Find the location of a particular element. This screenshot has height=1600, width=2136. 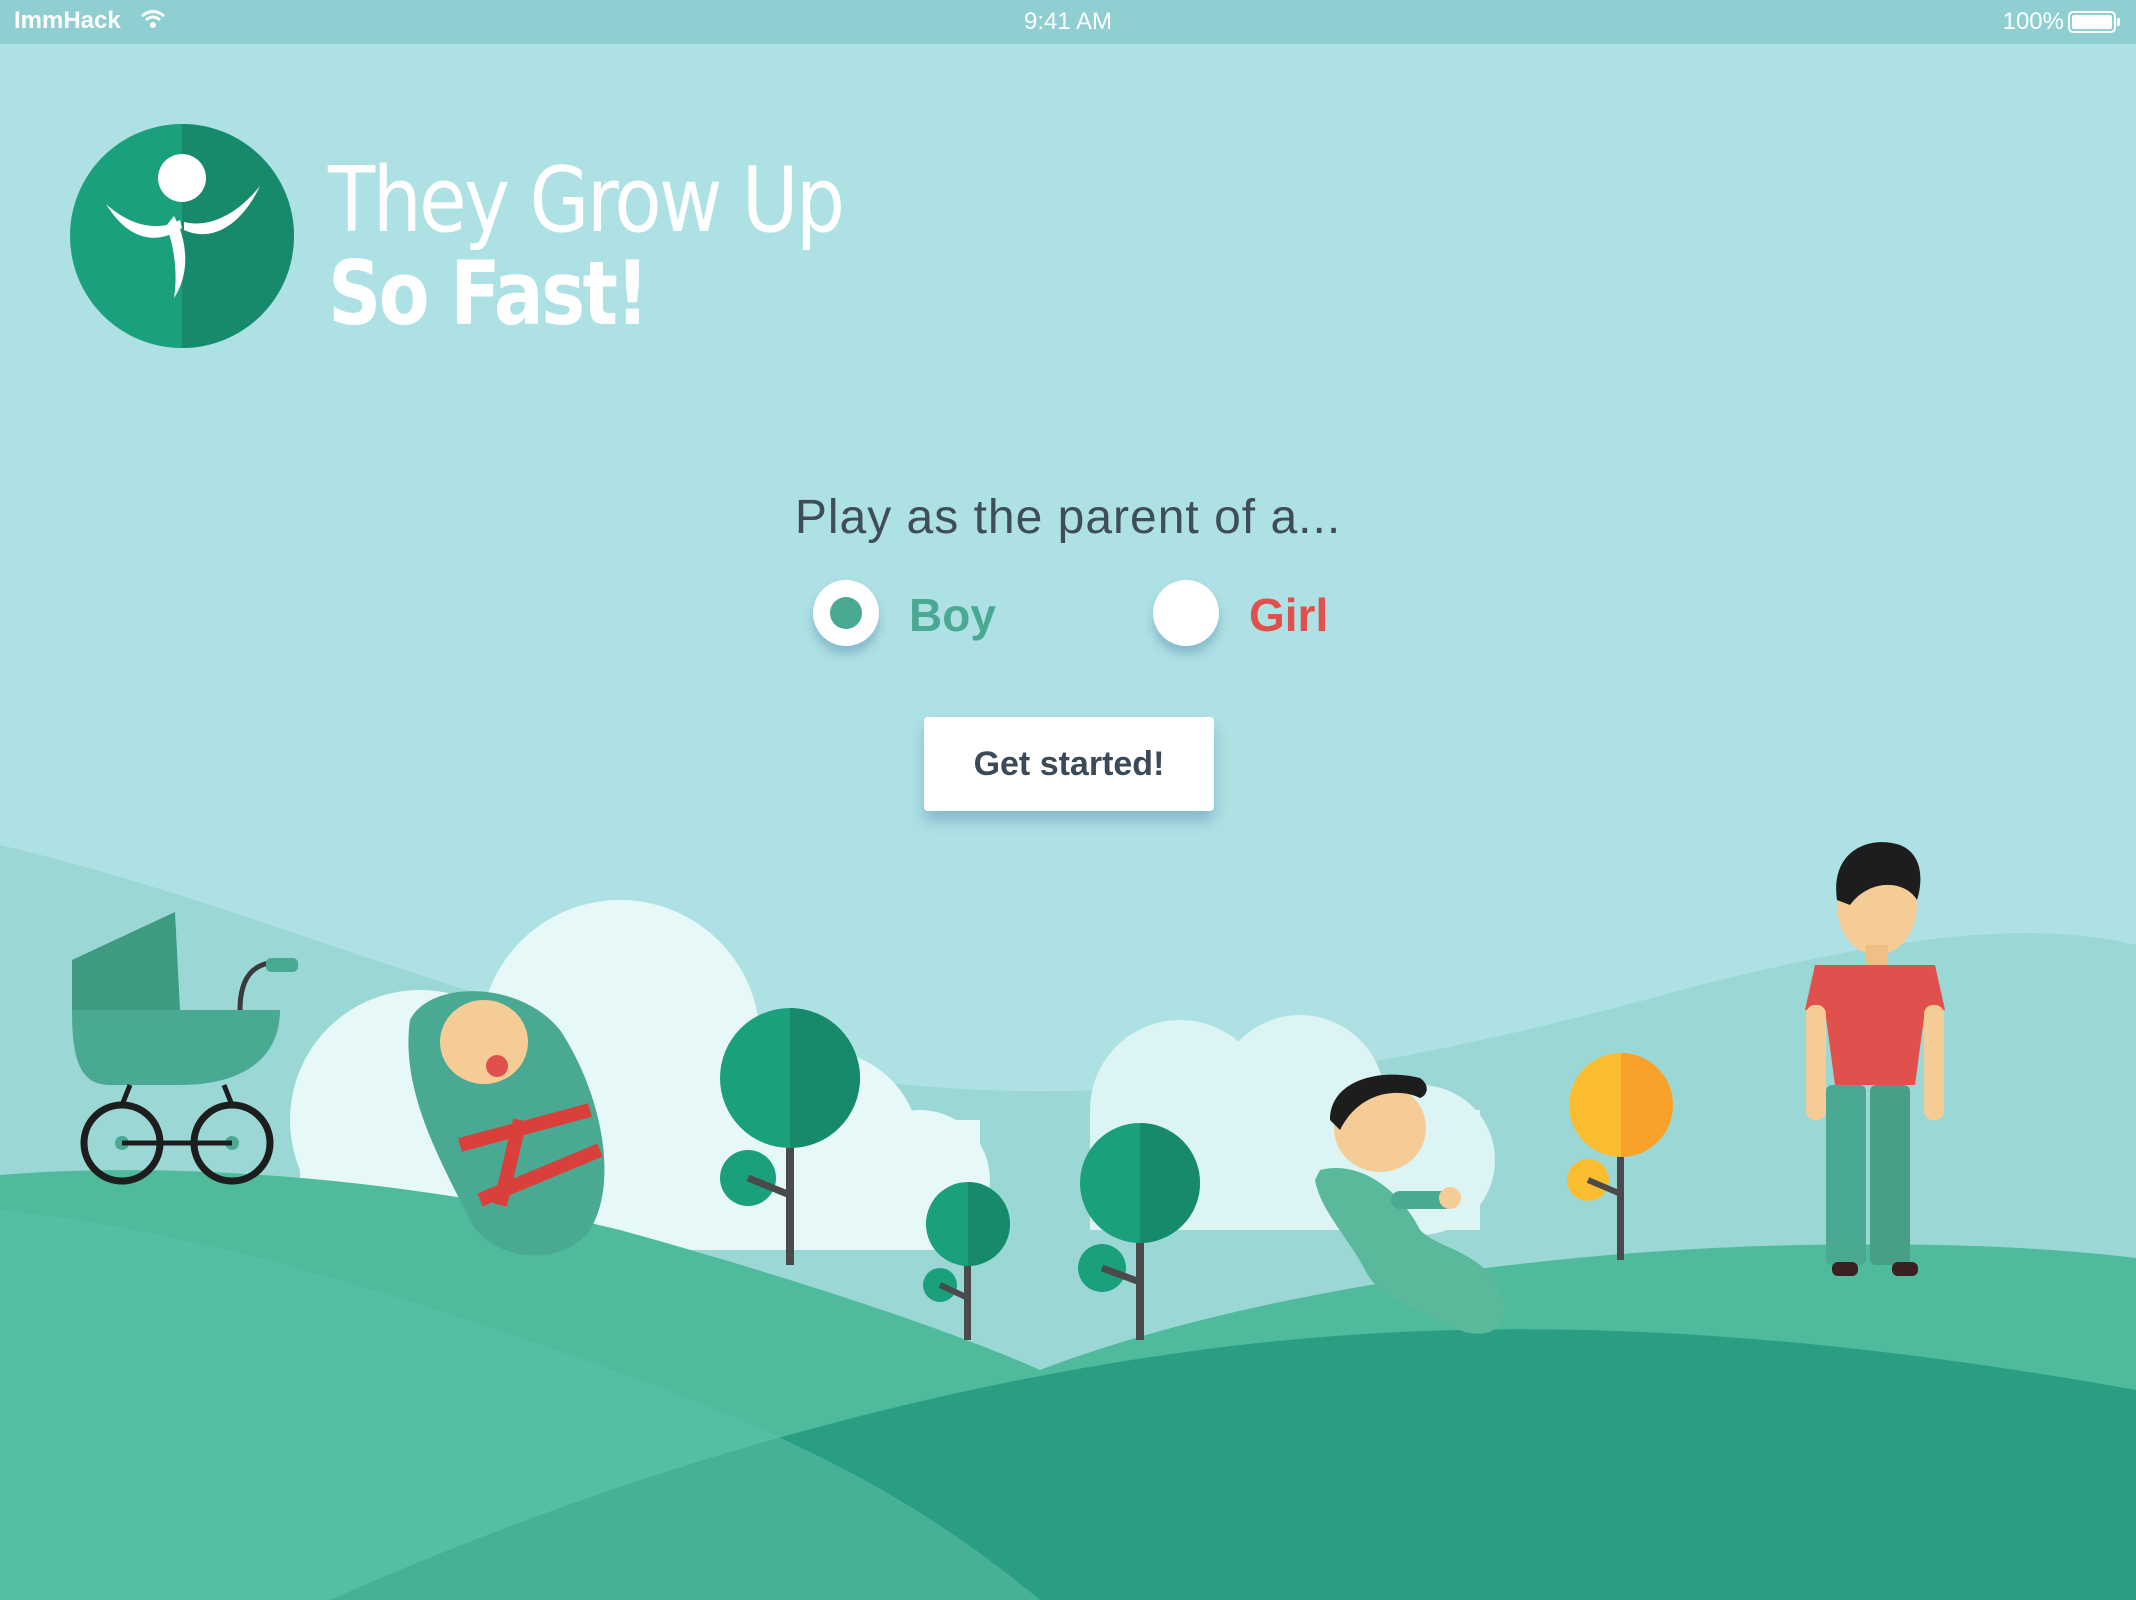

app-logo is located at coordinates (182, 236).